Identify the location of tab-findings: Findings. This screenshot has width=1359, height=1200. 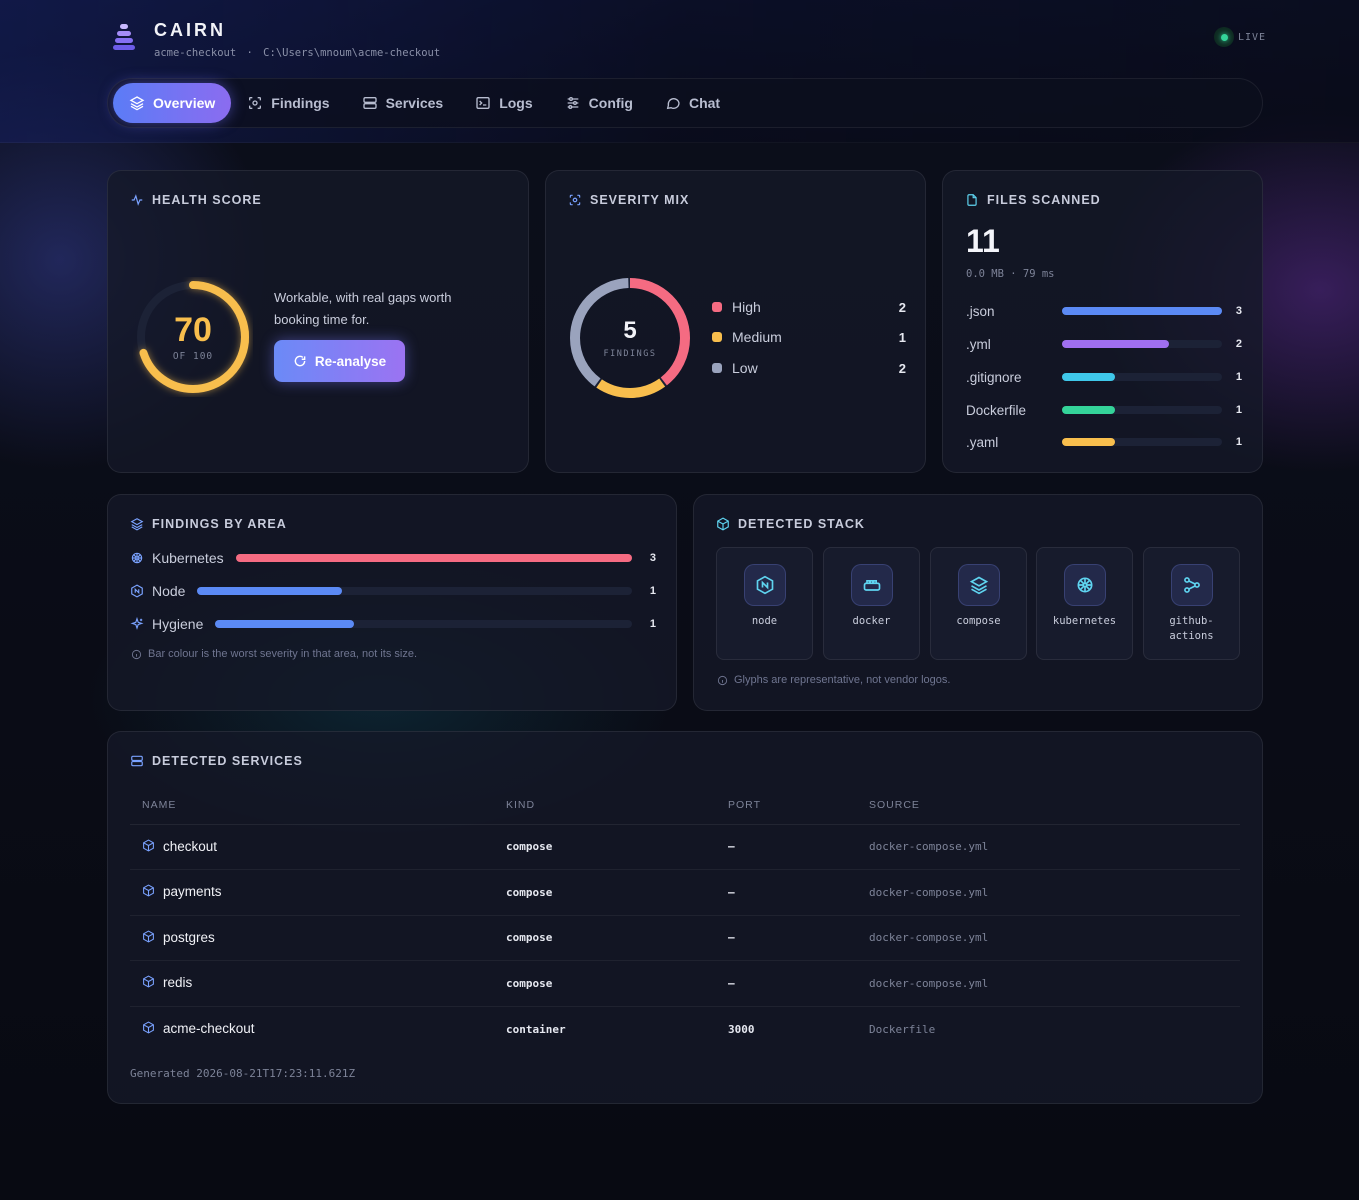
(288, 103).